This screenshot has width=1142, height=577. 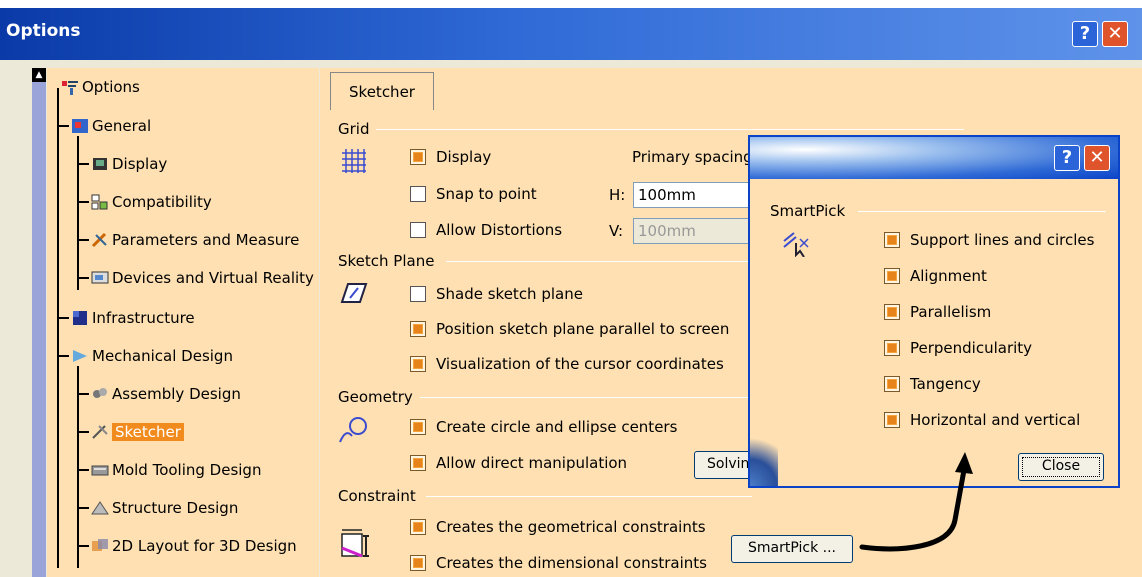 What do you see at coordinates (80, 318) in the screenshot?
I see `infrastructure-icon` at bounding box center [80, 318].